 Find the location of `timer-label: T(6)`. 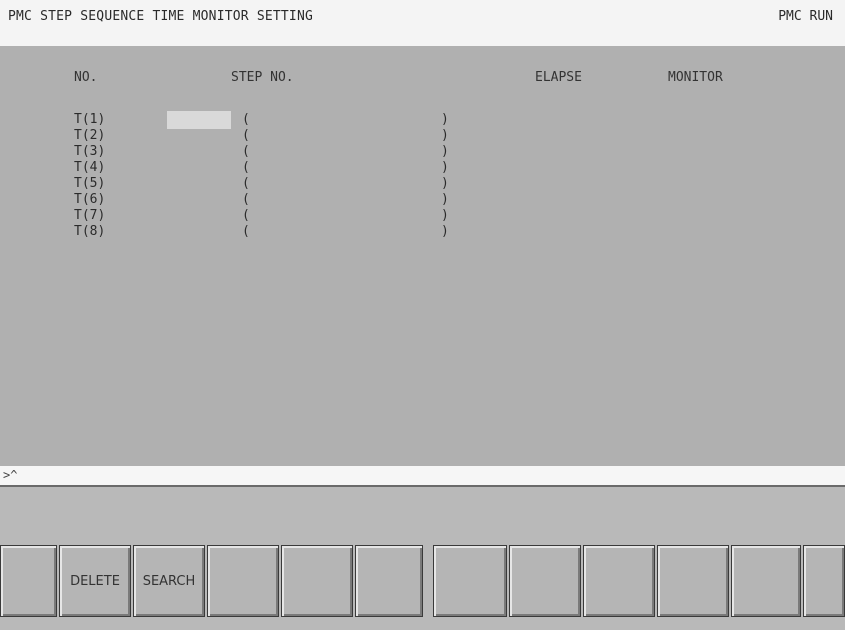

timer-label: T(6) is located at coordinates (90, 199).